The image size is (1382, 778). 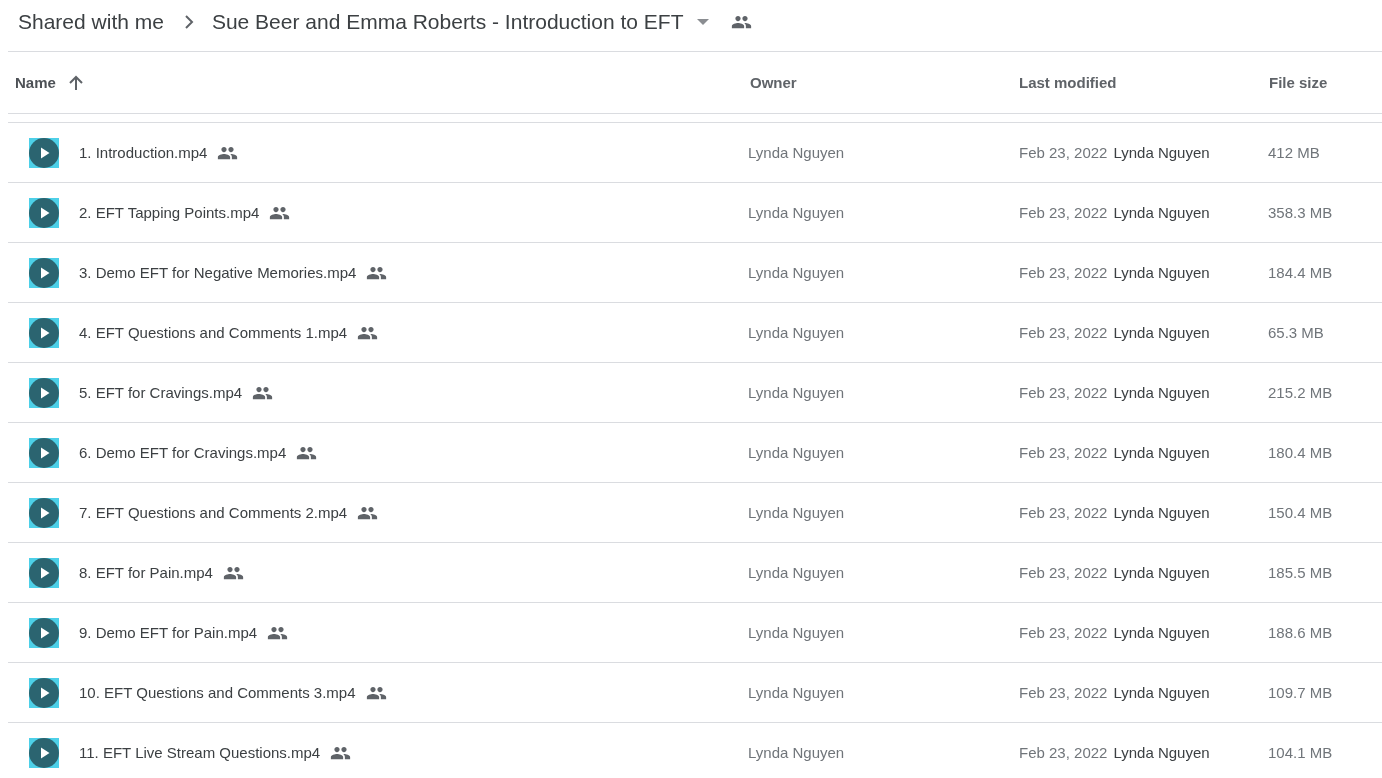 What do you see at coordinates (1300, 512) in the screenshot?
I see `file-size: 150.4 MB` at bounding box center [1300, 512].